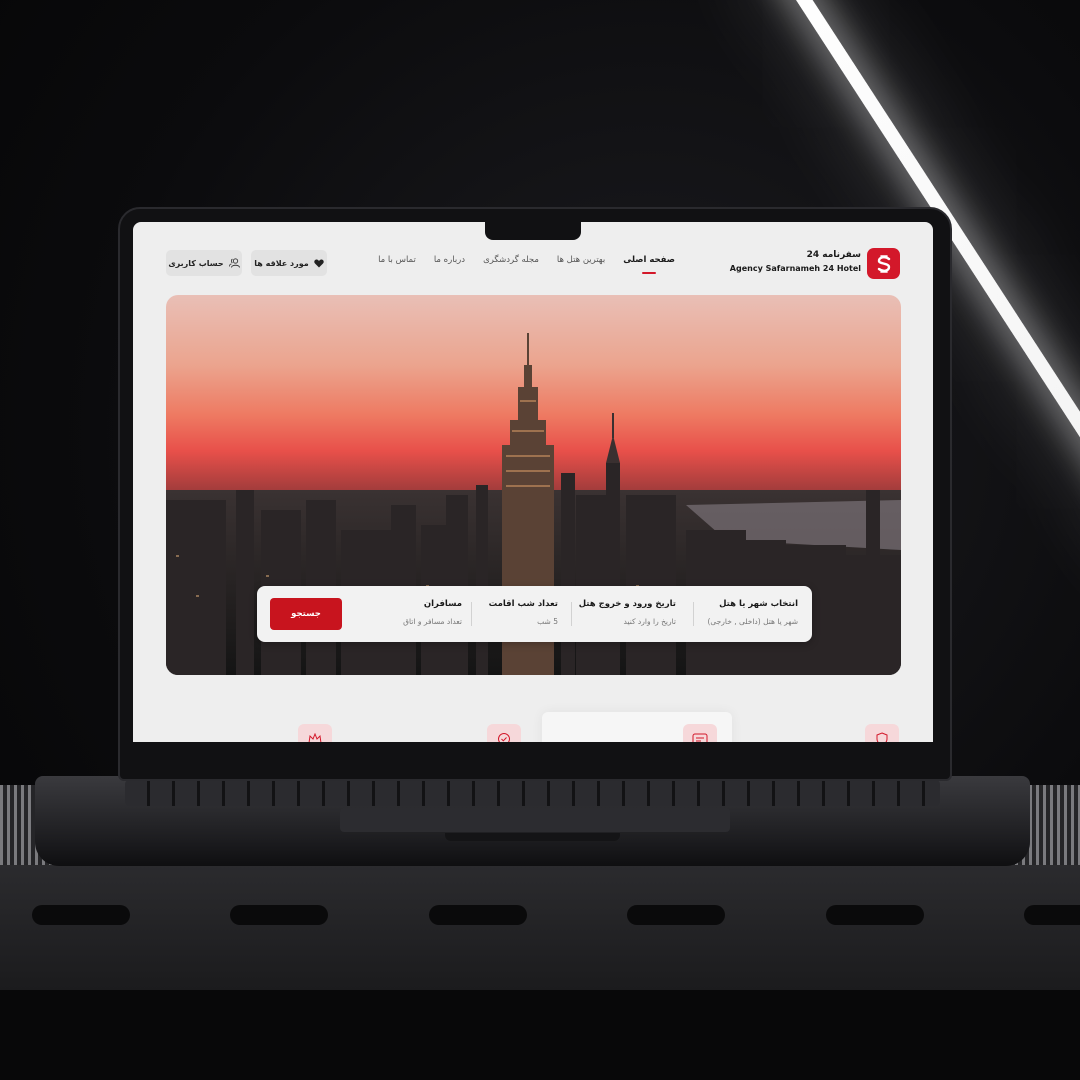  Describe the element at coordinates (523, 612) in the screenshot. I see `field-nights: تعداد شب اقامت 5 شب` at that location.